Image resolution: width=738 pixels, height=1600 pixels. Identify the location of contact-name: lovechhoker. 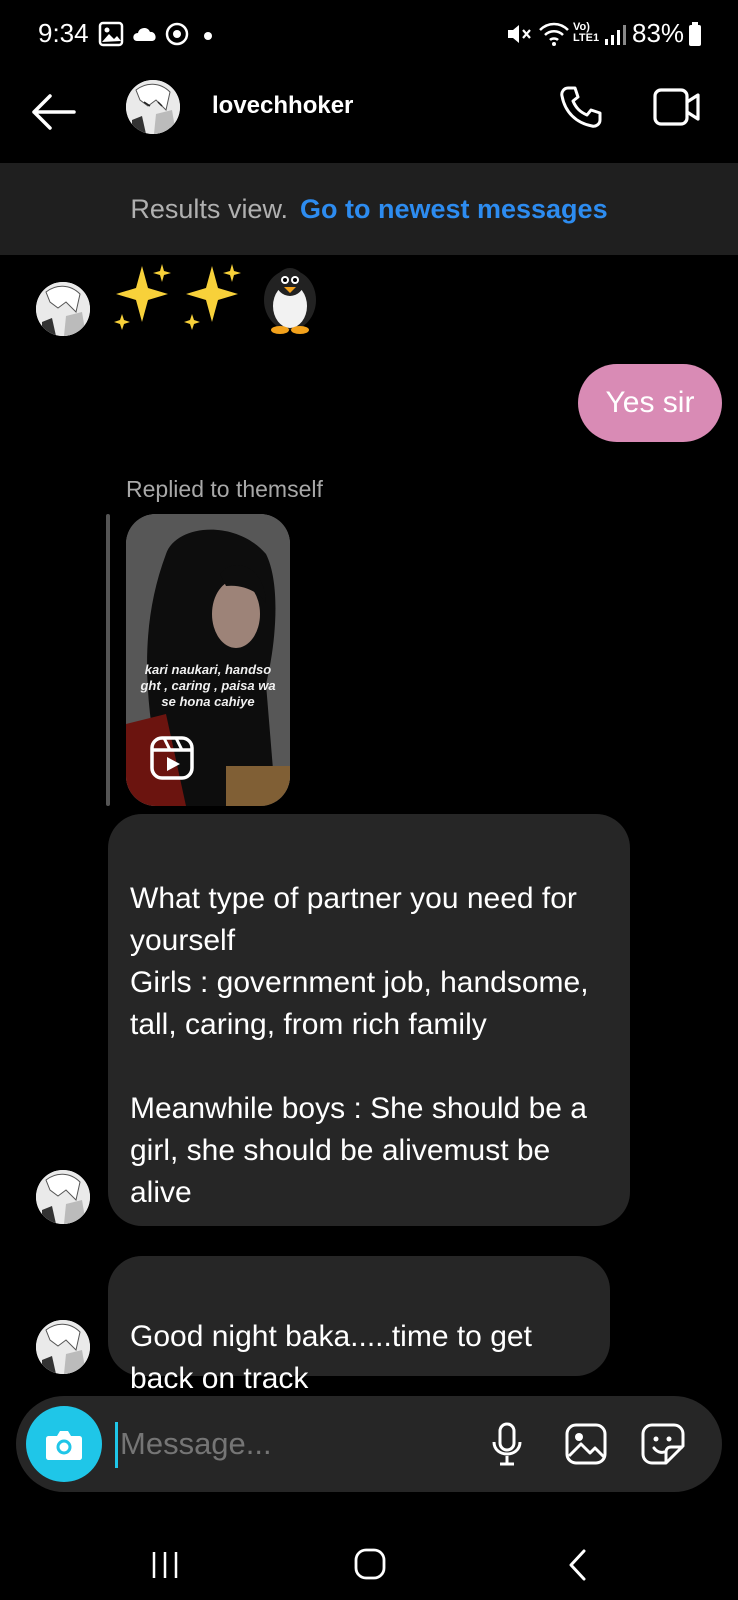
(282, 106).